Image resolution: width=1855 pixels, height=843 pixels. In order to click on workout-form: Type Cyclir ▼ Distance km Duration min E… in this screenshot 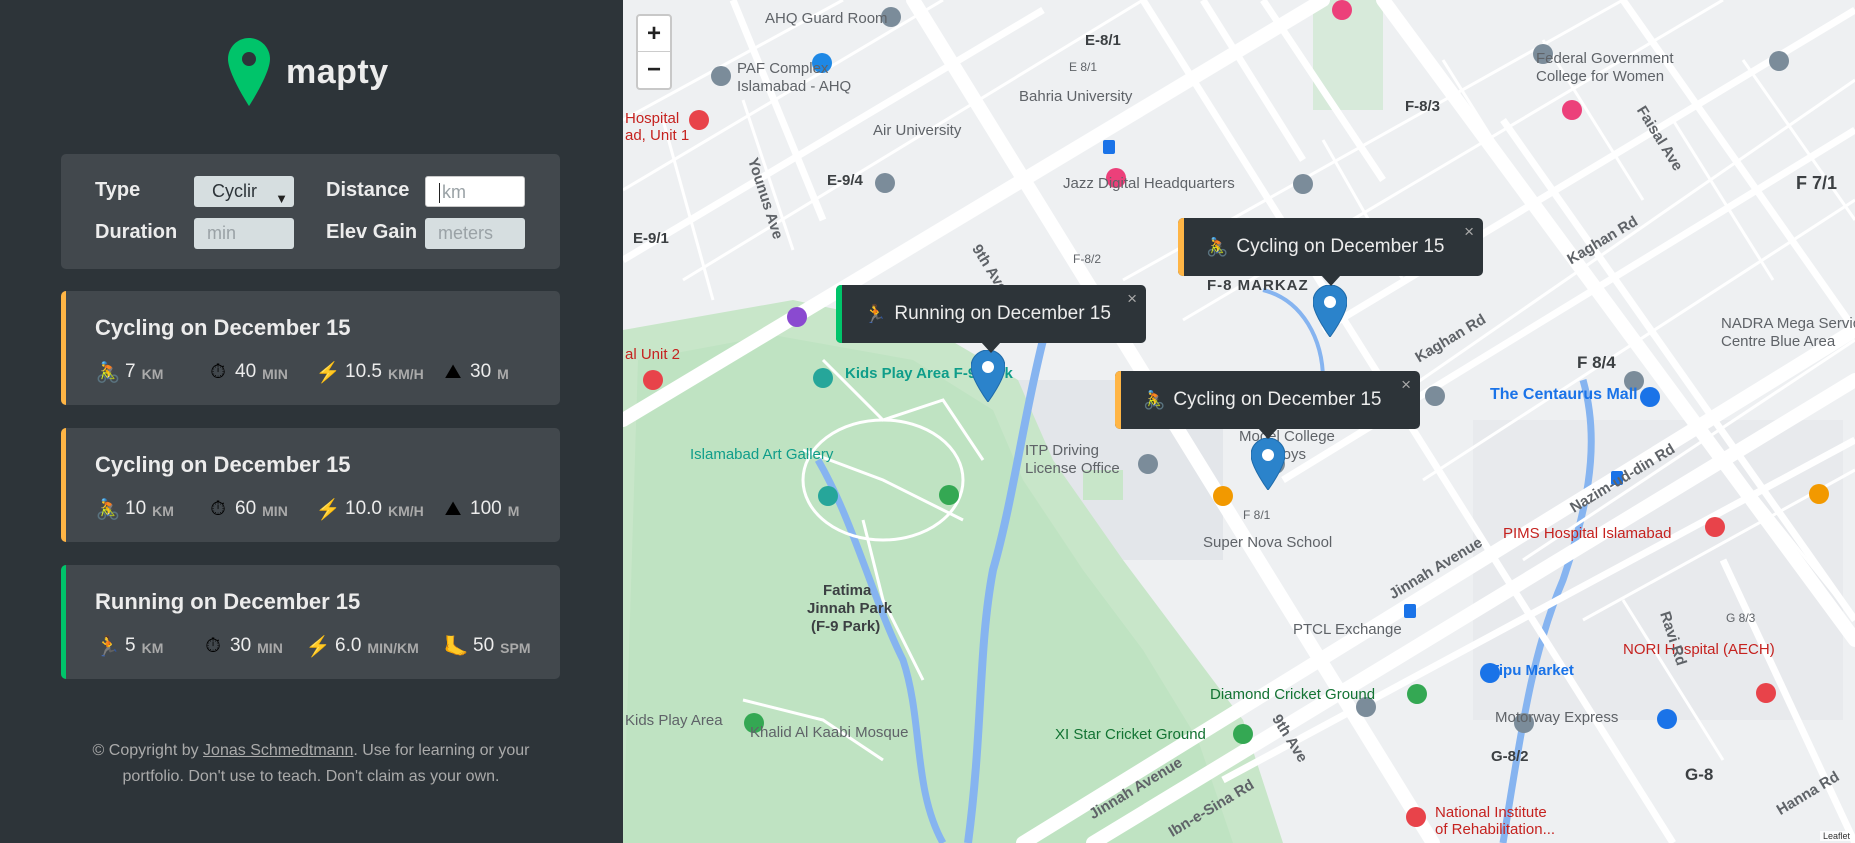, I will do `click(310, 211)`.